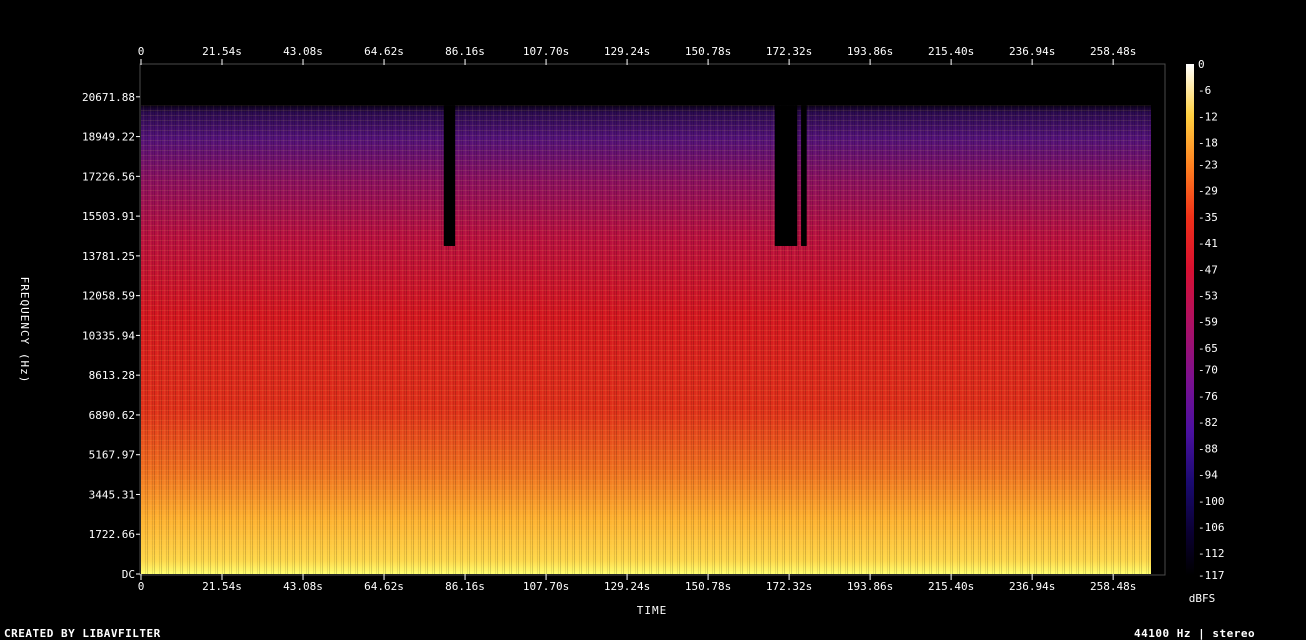 The image size is (1306, 640). What do you see at coordinates (112, 494) in the screenshot?
I see `y-tick-2: 3445.31` at bounding box center [112, 494].